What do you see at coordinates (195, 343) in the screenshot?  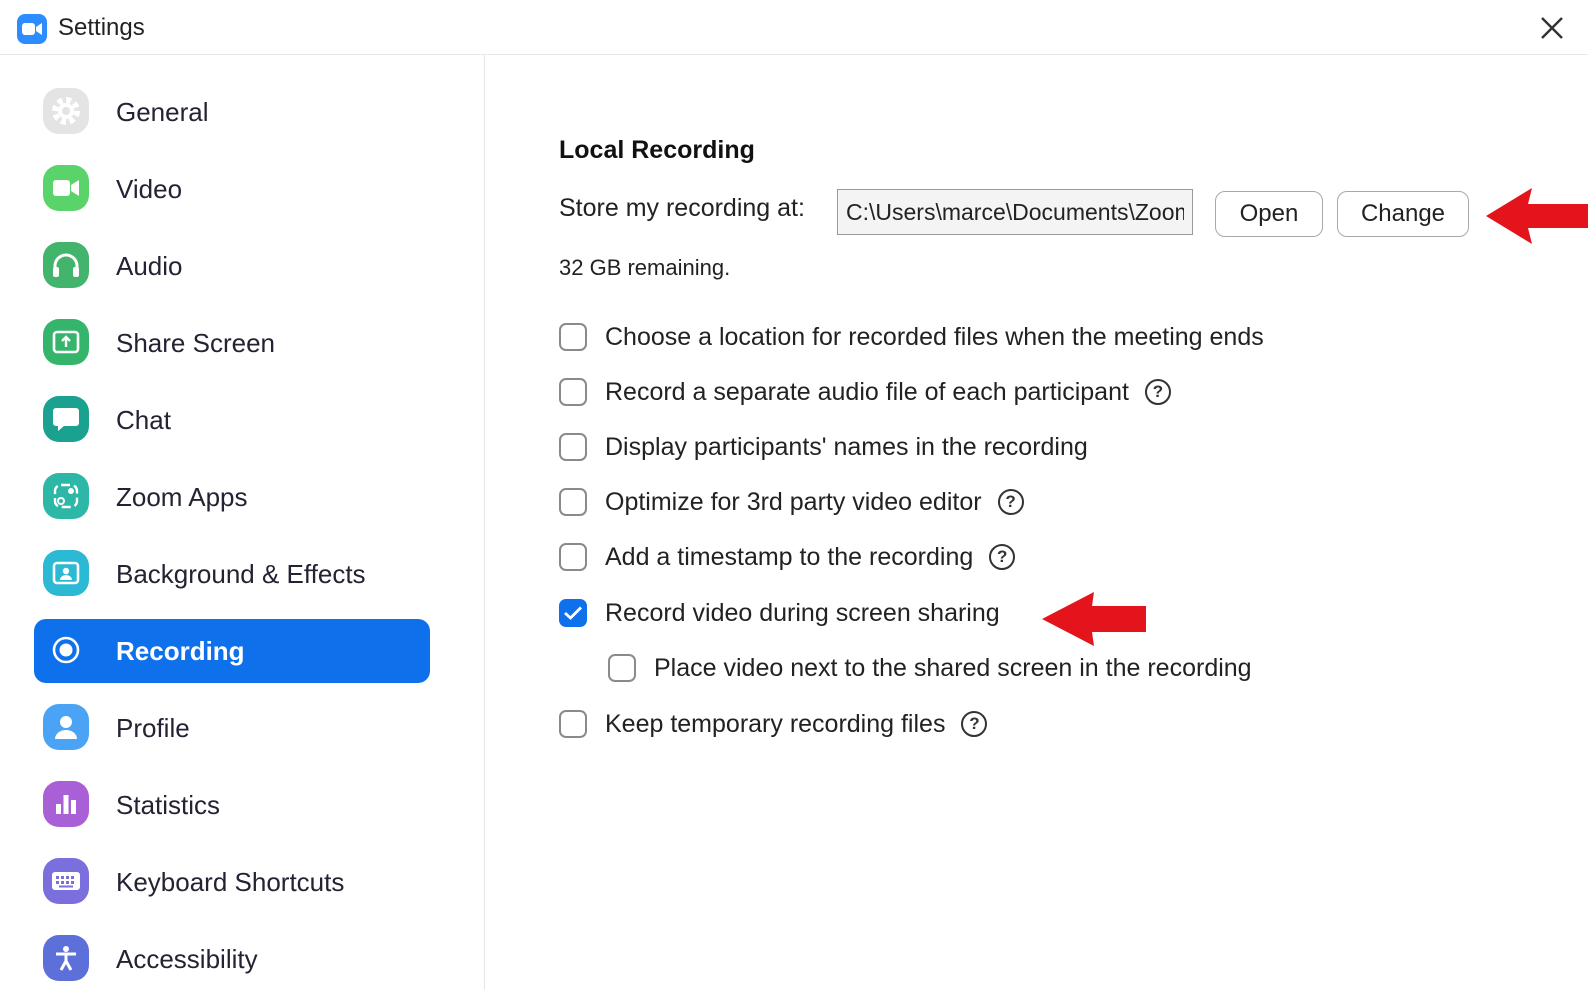 I see `sidebar-item-label: Share Screen` at bounding box center [195, 343].